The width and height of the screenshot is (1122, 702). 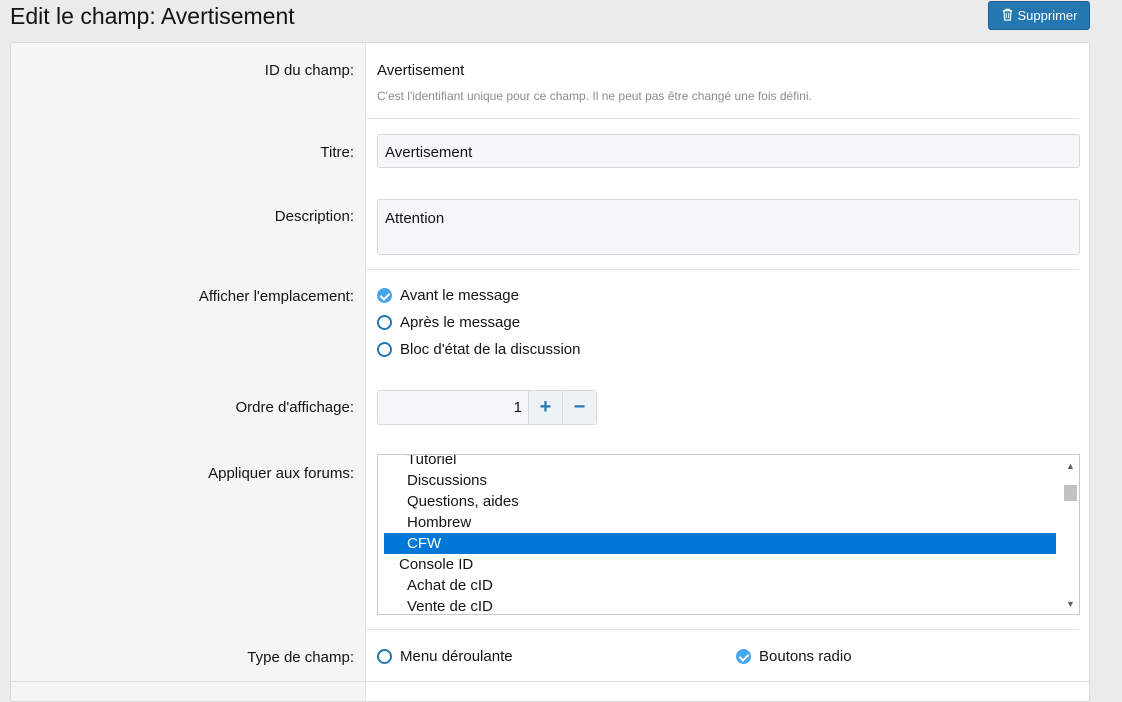 What do you see at coordinates (314, 216) in the screenshot?
I see `description-label: Description:` at bounding box center [314, 216].